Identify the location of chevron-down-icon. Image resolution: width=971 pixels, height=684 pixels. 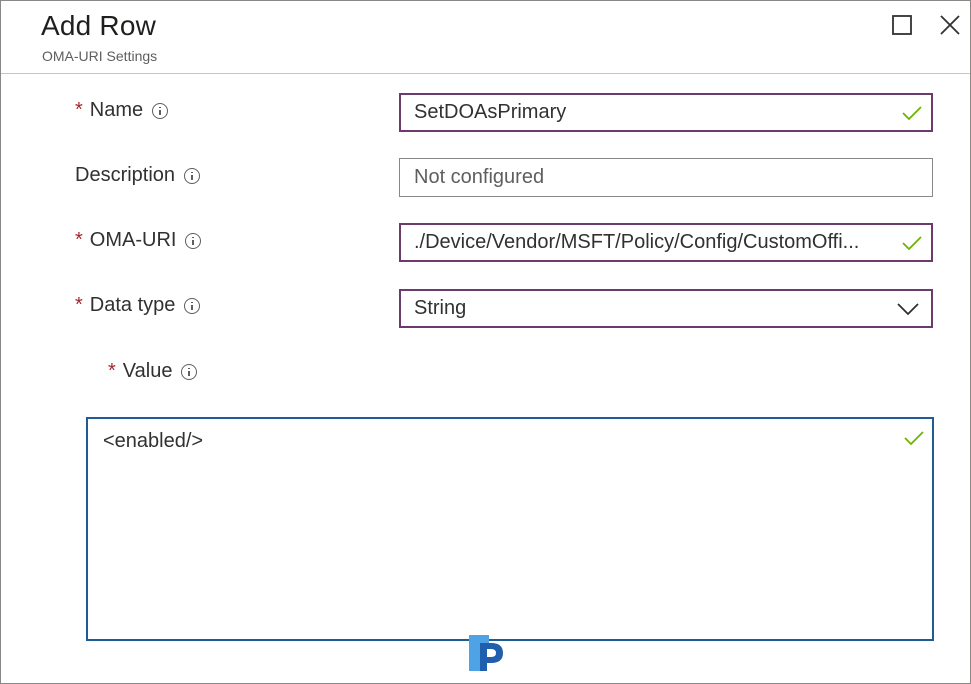
(908, 308).